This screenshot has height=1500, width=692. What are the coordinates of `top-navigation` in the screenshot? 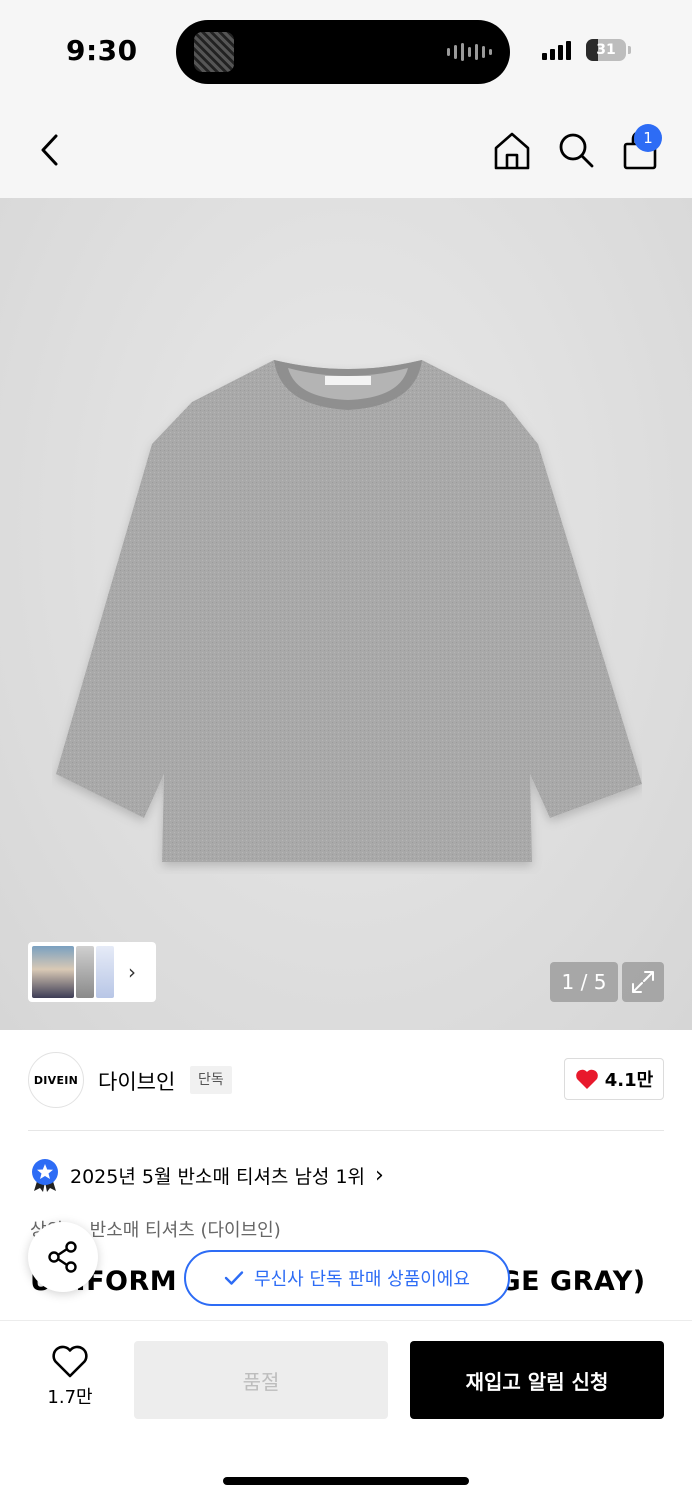 It's located at (346, 149).